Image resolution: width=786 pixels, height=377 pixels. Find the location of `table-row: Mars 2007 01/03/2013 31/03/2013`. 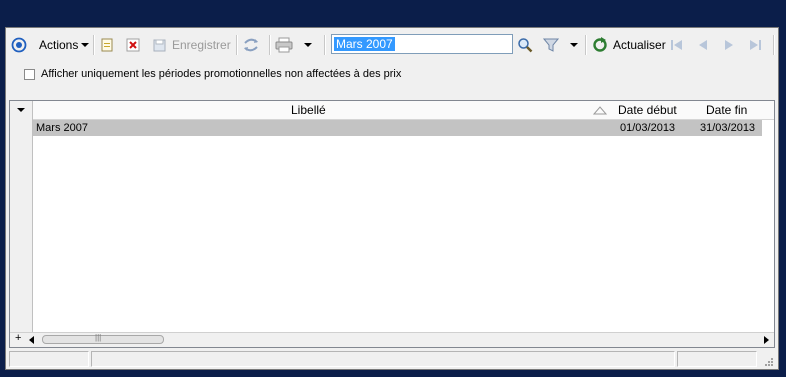

table-row: Mars 2007 01/03/2013 31/03/2013 is located at coordinates (397, 128).